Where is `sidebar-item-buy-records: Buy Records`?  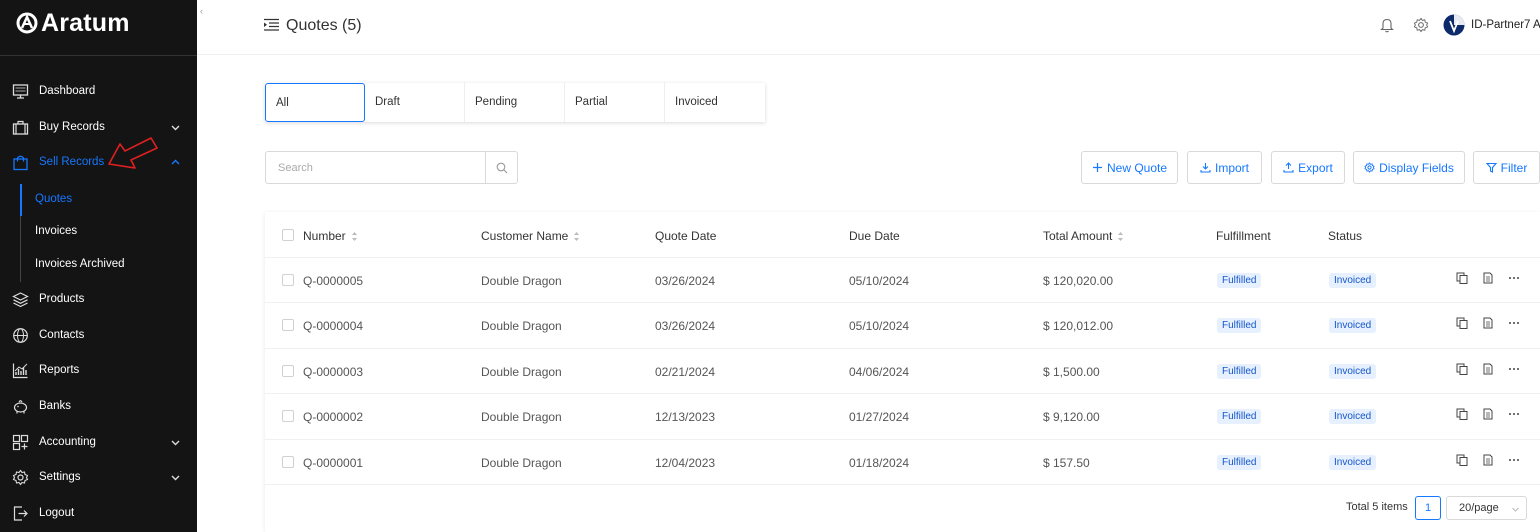 sidebar-item-buy-records: Buy Records is located at coordinates (98, 127).